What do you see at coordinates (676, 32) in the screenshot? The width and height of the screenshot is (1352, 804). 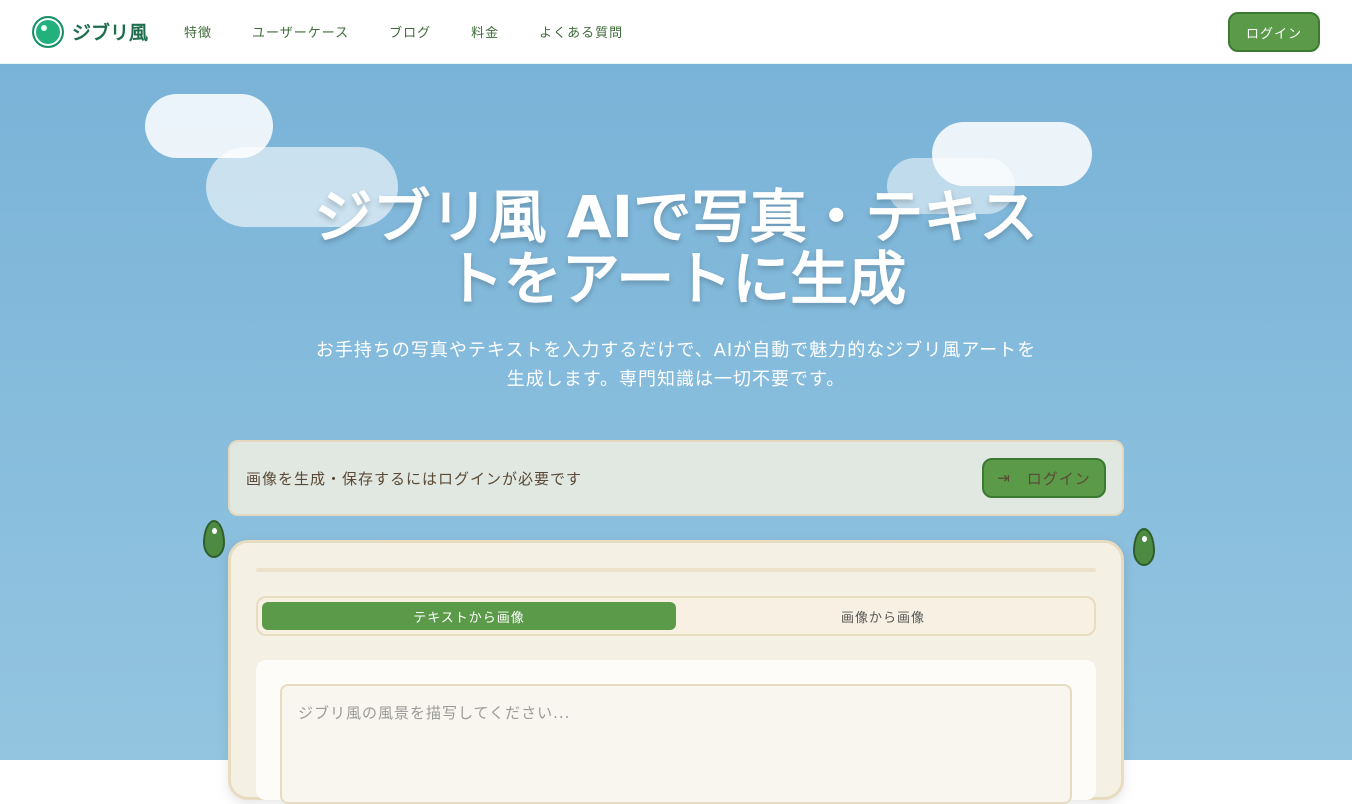 I see `navbar: ジブリ風 特徴 ユーザーケース ブログ 料金 よくある質問 ログイン` at bounding box center [676, 32].